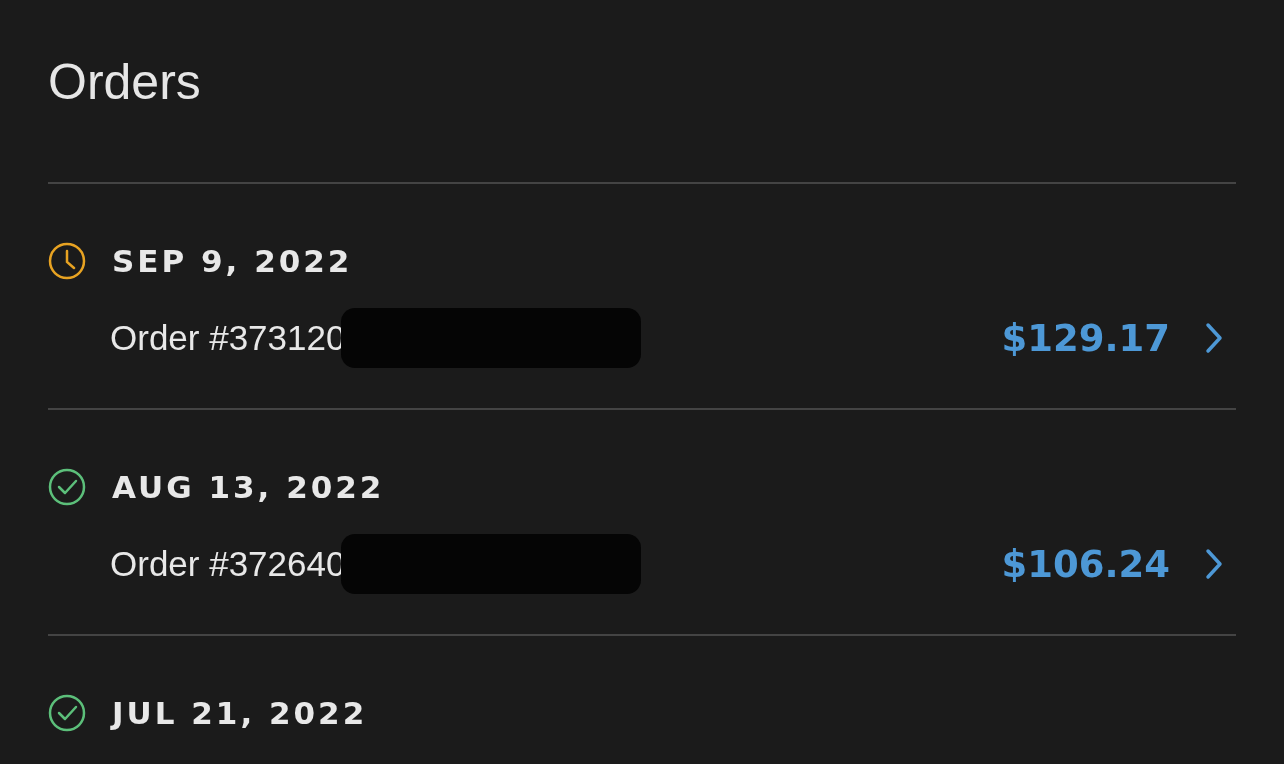 This screenshot has height=764, width=1284. I want to click on order-amount: $129.17, so click(1085, 338).